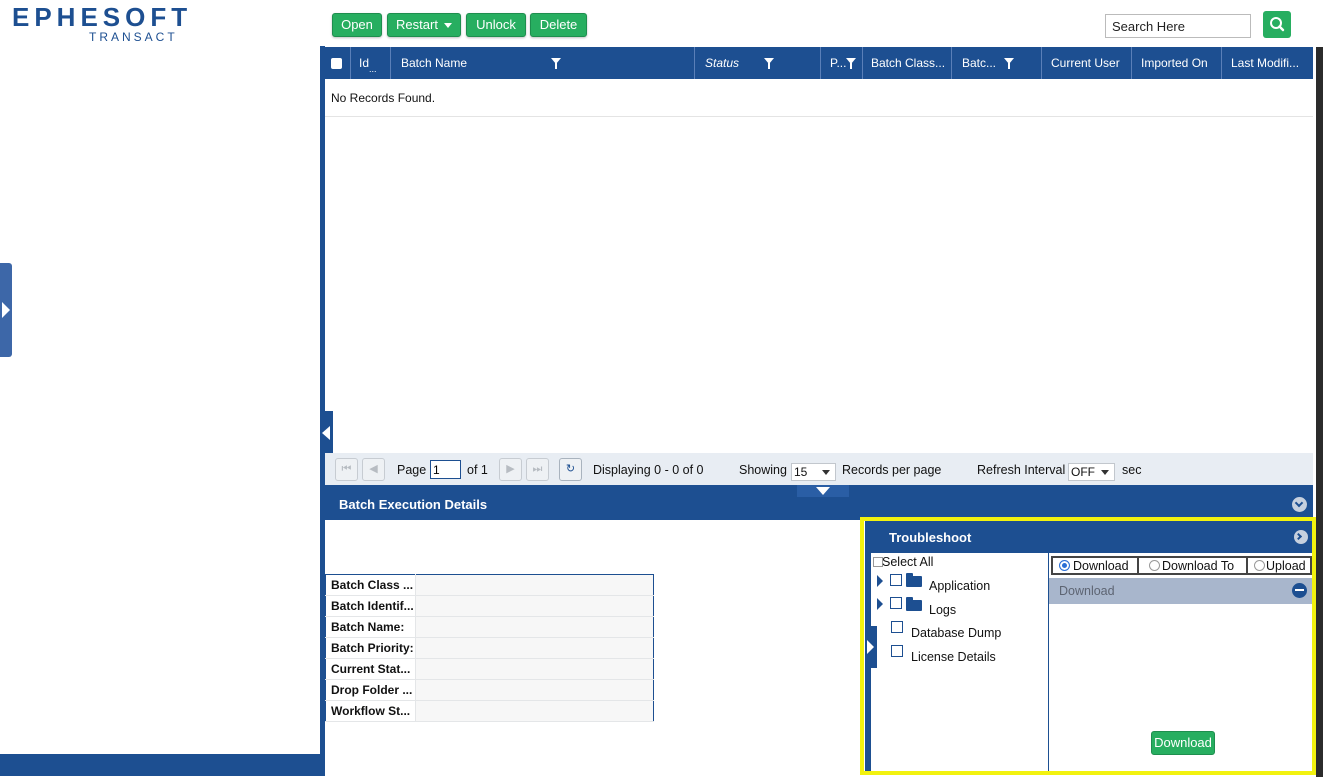  I want to click on search-button, so click(1277, 24).